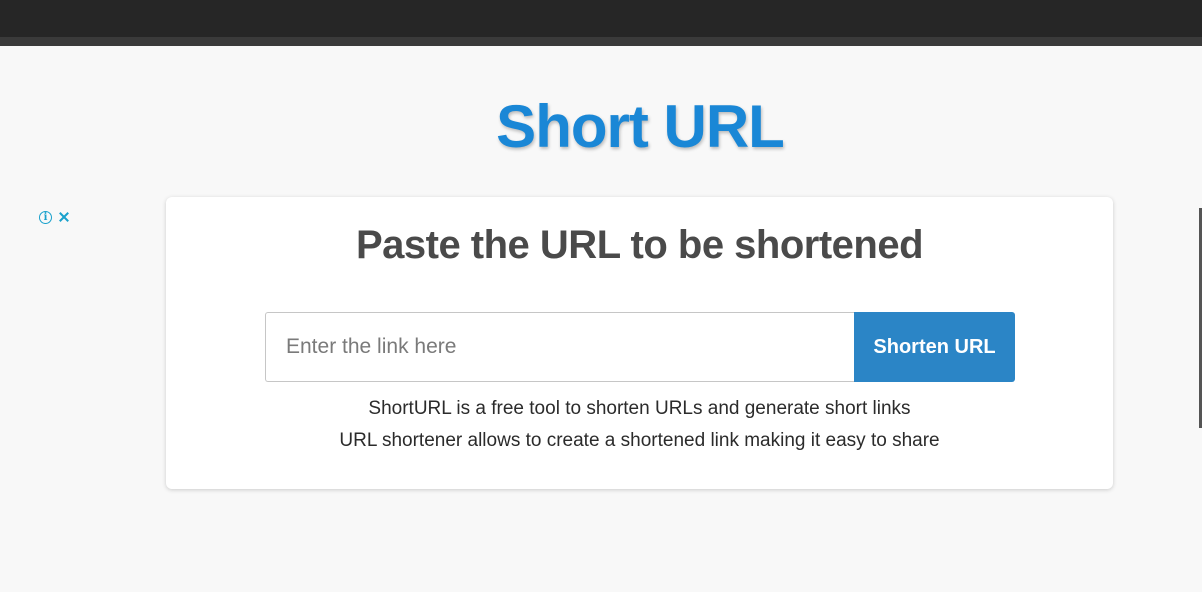  What do you see at coordinates (55, 217) in the screenshot?
I see `ad-controls: i` at bounding box center [55, 217].